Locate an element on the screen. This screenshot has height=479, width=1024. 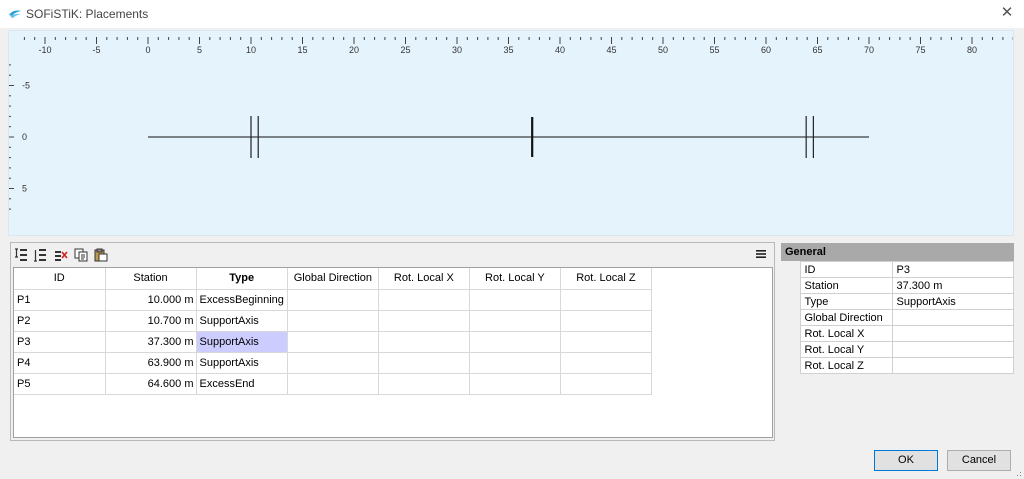
close-button: ✕ is located at coordinates (1007, 14).